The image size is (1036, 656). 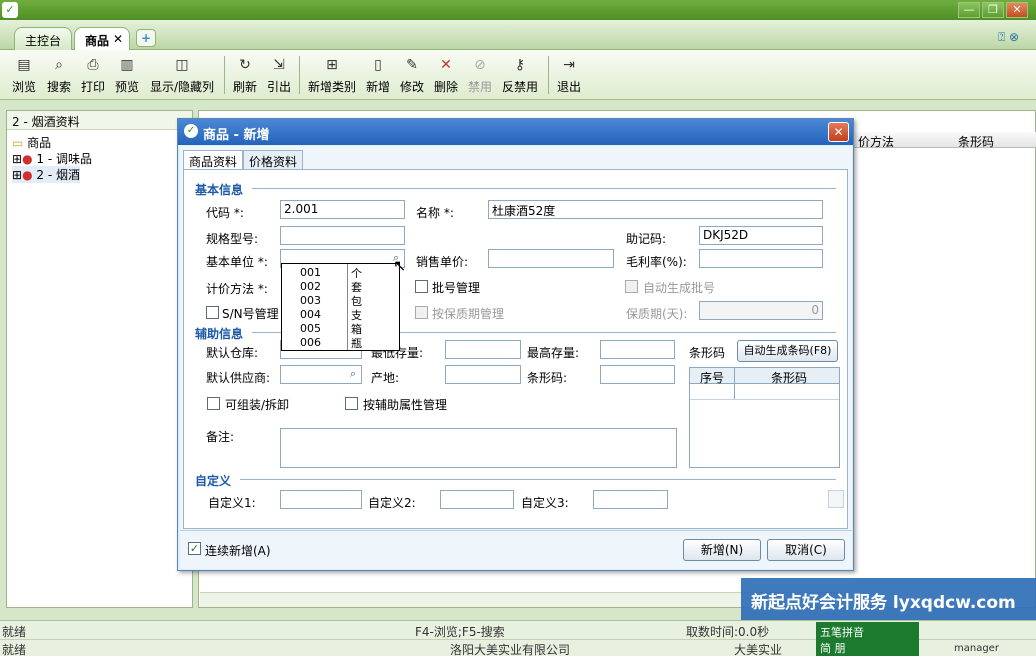 I want to click on app-logo-icon: ✓, so click(x=10, y=10).